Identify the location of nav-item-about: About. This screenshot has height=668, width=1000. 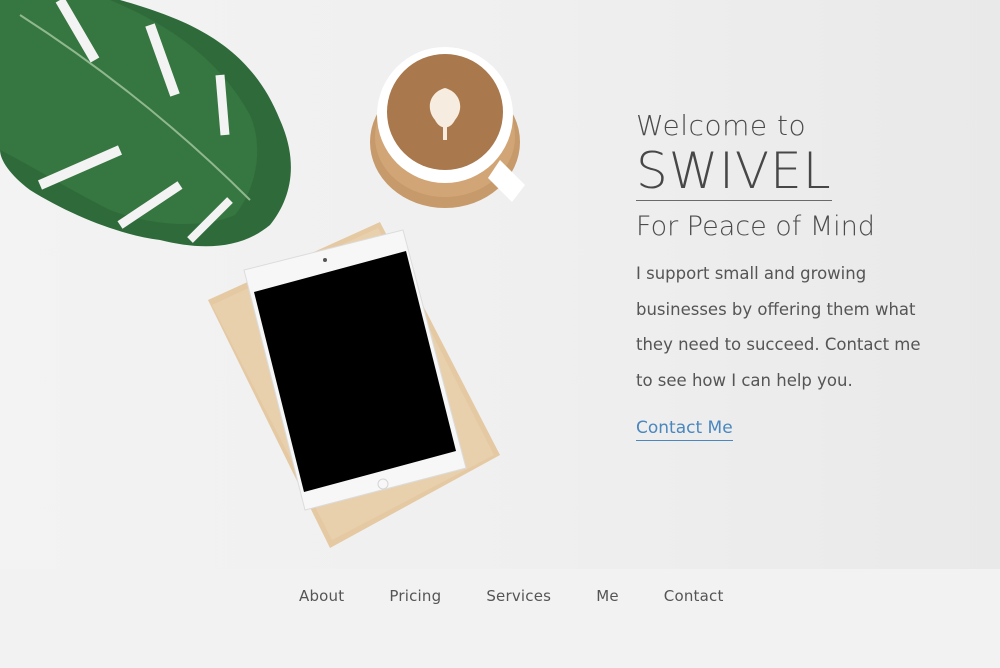
(321, 596).